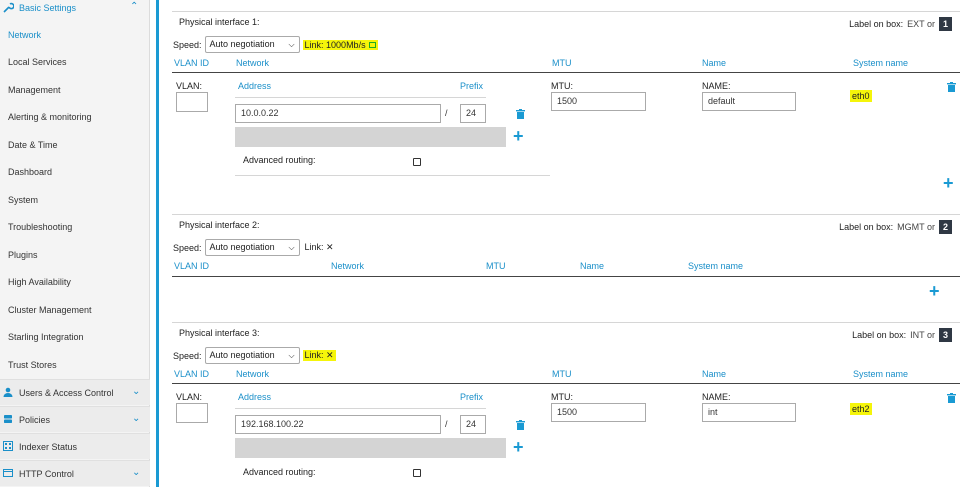 This screenshot has width=960, height=487. Describe the element at coordinates (75, 310) in the screenshot. I see `sidebar-item-cluster-management: Cluster Management` at that location.